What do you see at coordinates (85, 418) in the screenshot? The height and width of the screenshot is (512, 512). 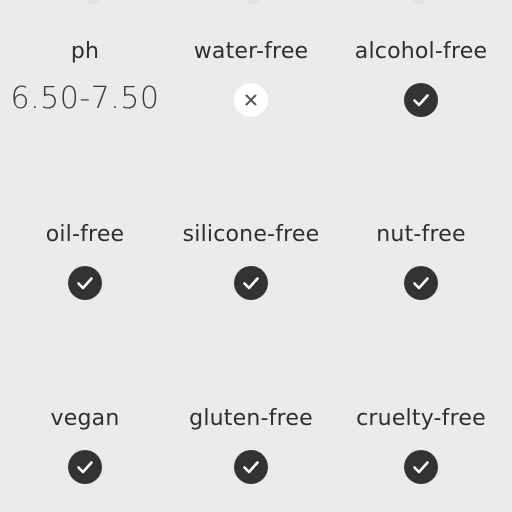 I see `attribute-label: vegan` at bounding box center [85, 418].